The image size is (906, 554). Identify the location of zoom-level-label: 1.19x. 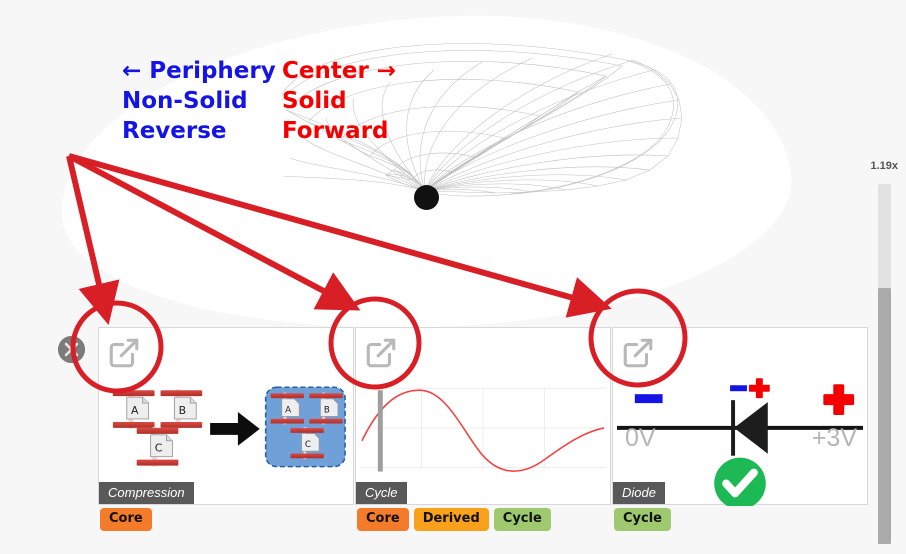
(884, 166).